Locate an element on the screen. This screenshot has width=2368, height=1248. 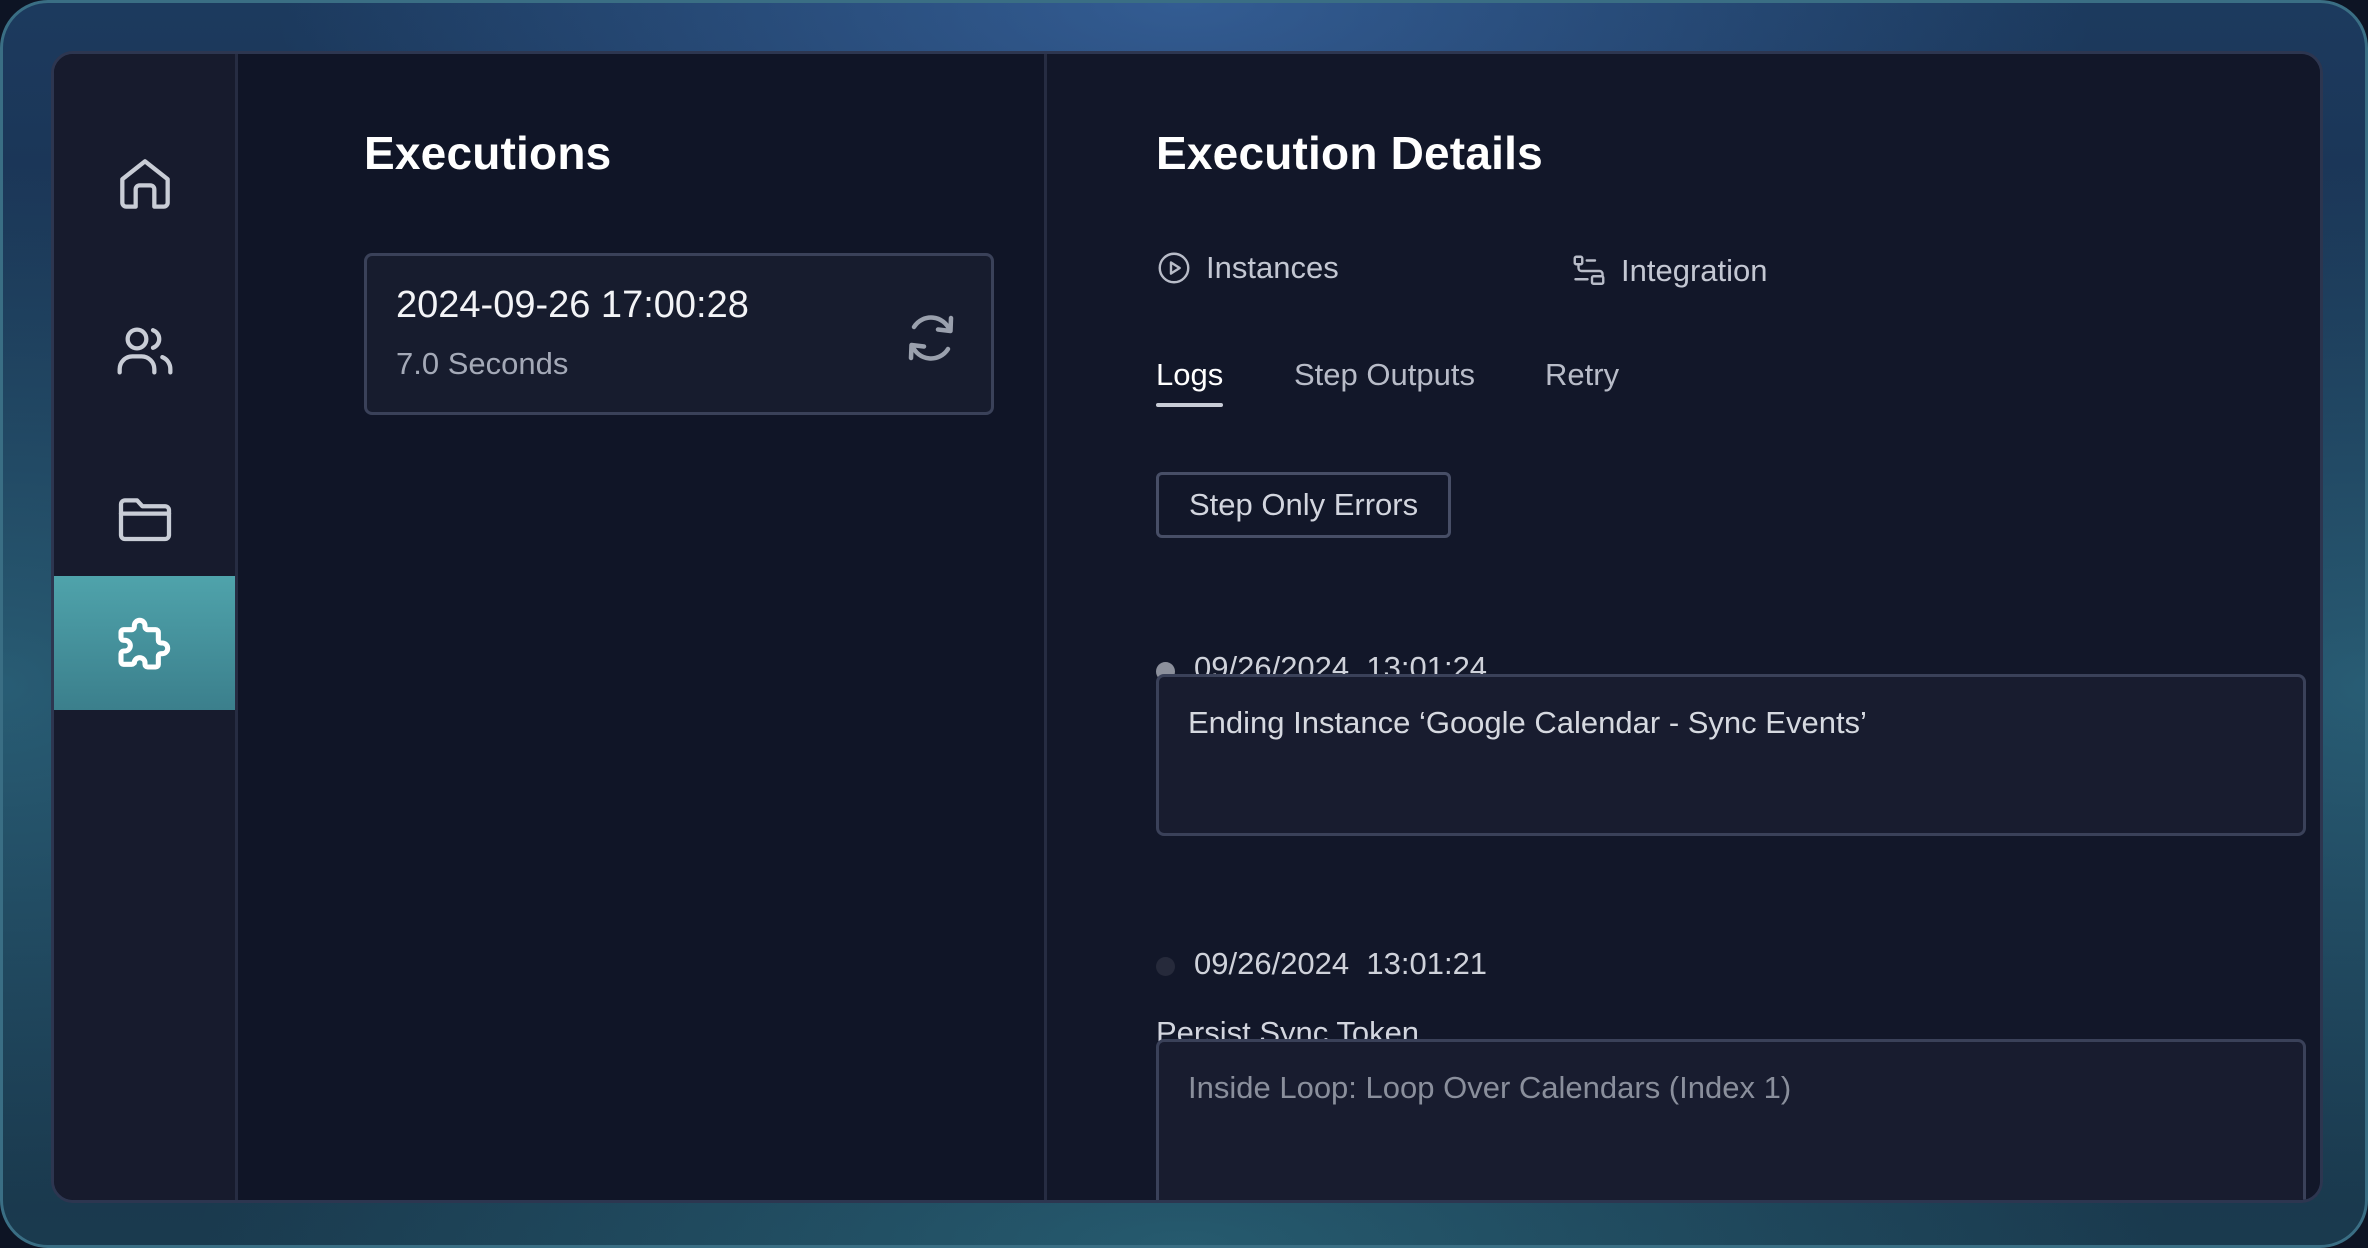
integration-label: Integration is located at coordinates (1694, 270).